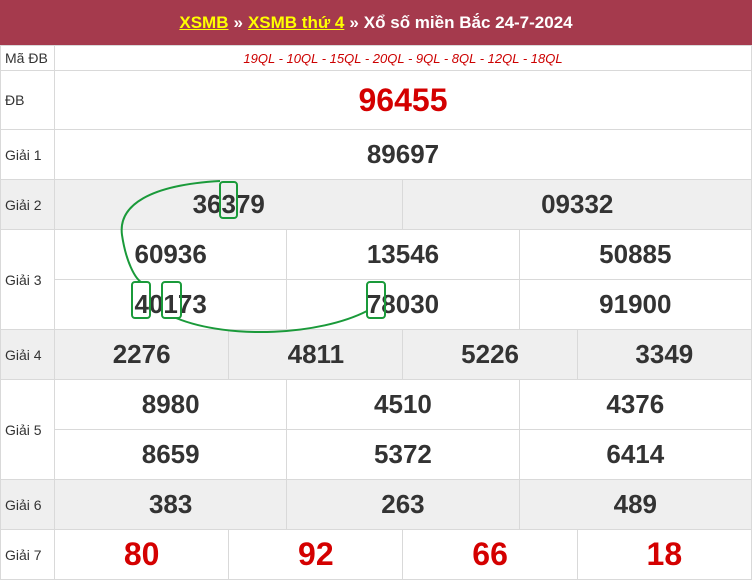 The height and width of the screenshot is (585, 752). What do you see at coordinates (27, 279) in the screenshot?
I see `prize-3-label: Giải 3` at bounding box center [27, 279].